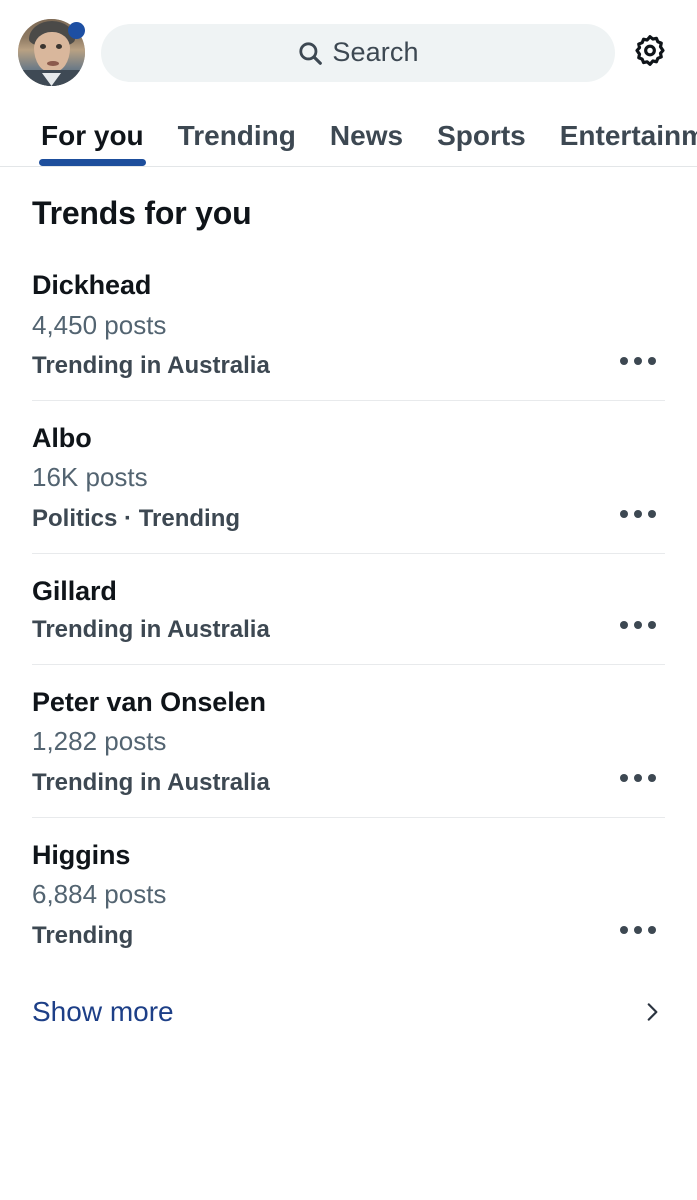 This screenshot has width=697, height=1200. Describe the element at coordinates (375, 52) in the screenshot. I see `search-placeholder-text: Search` at that location.